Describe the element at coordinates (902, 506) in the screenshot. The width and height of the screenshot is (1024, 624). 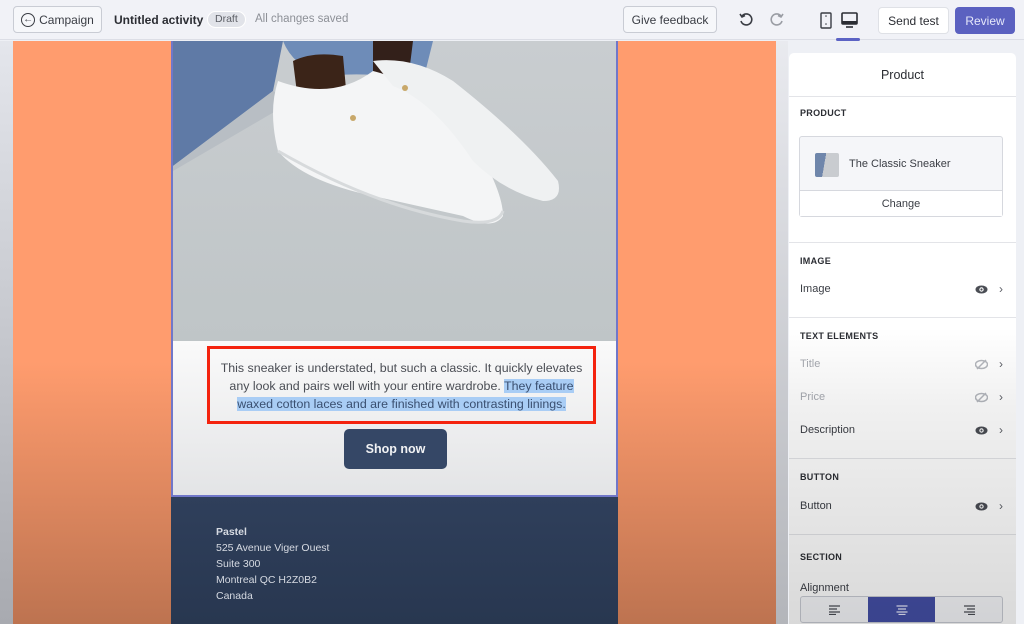
I see `button-row: Button ›` at that location.